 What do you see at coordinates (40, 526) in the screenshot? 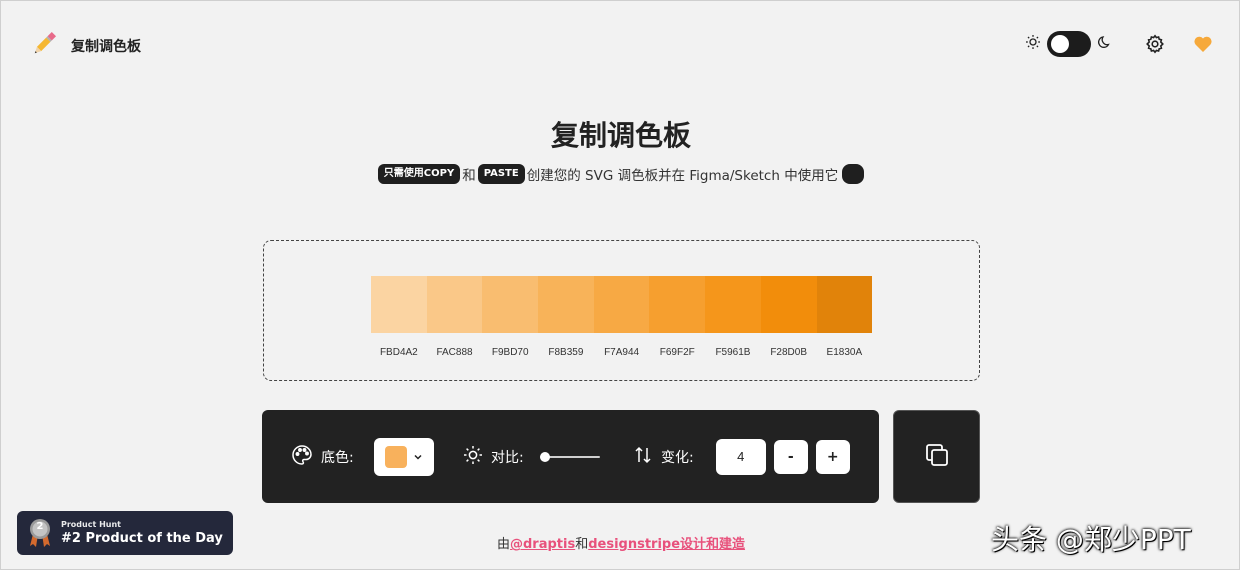
I see `medal-rank: 2` at bounding box center [40, 526].